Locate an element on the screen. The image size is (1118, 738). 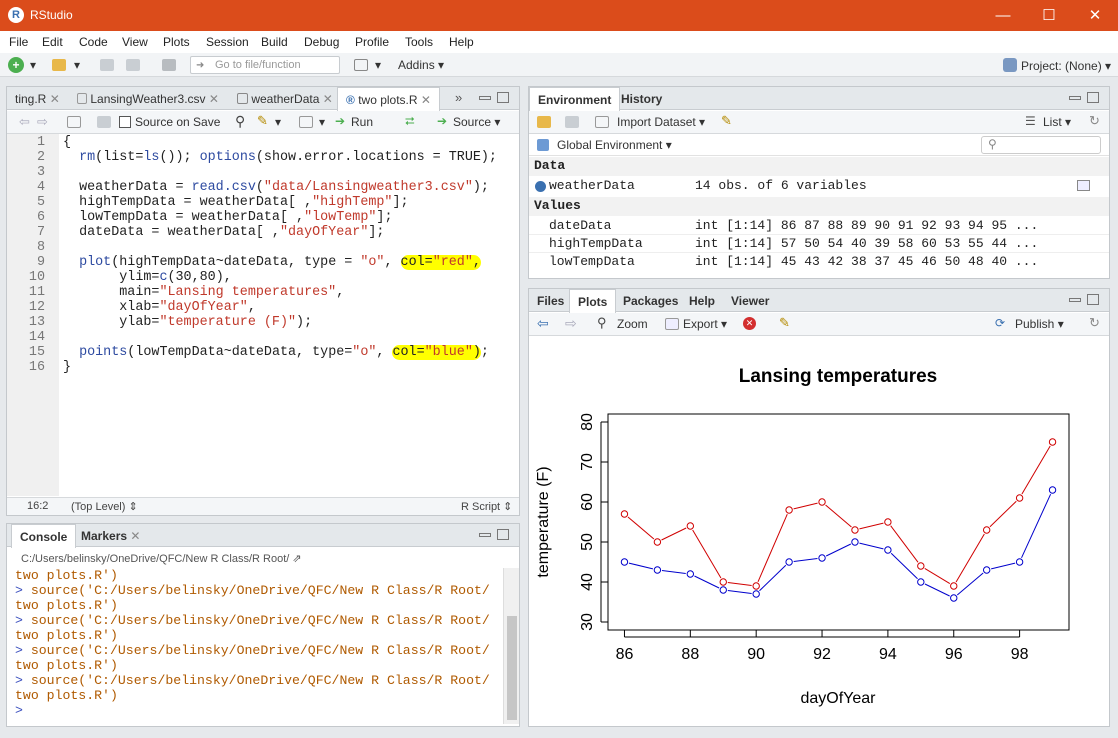
menu-view: View is located at coordinates (135, 42).